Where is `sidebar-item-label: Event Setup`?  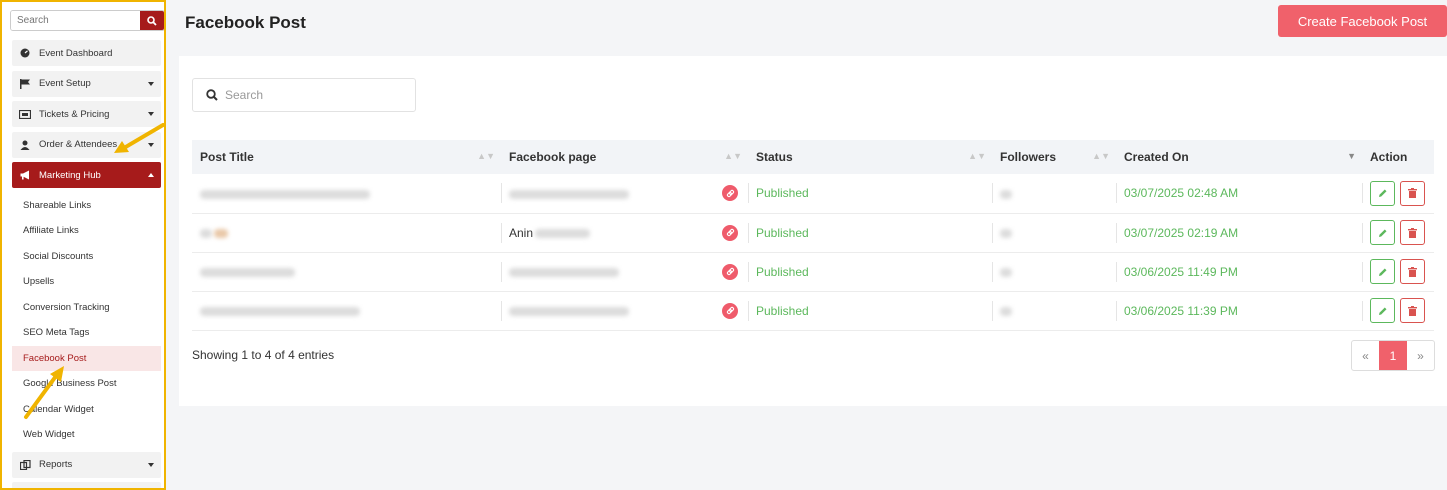 sidebar-item-label: Event Setup is located at coordinates (65, 83).